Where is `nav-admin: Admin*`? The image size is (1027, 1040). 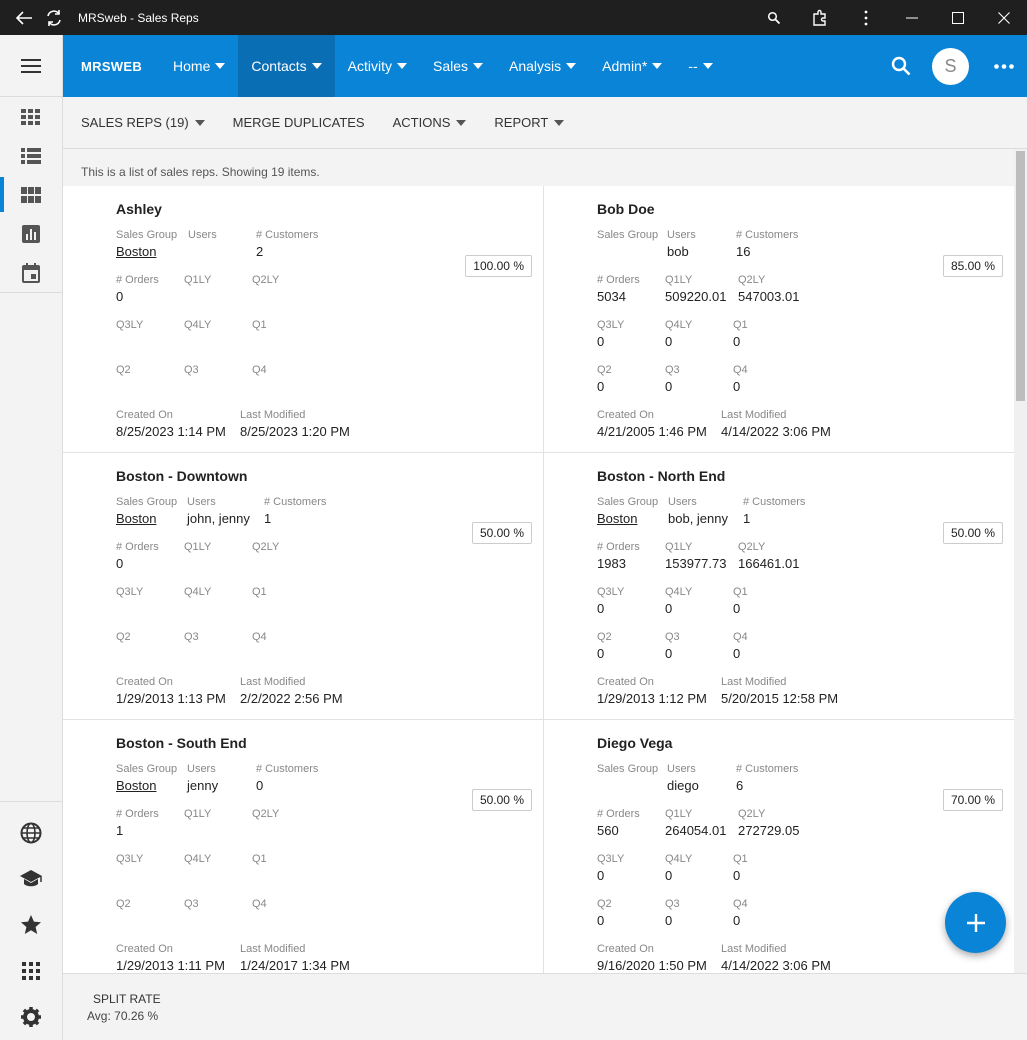
nav-admin: Admin* is located at coordinates (632, 66).